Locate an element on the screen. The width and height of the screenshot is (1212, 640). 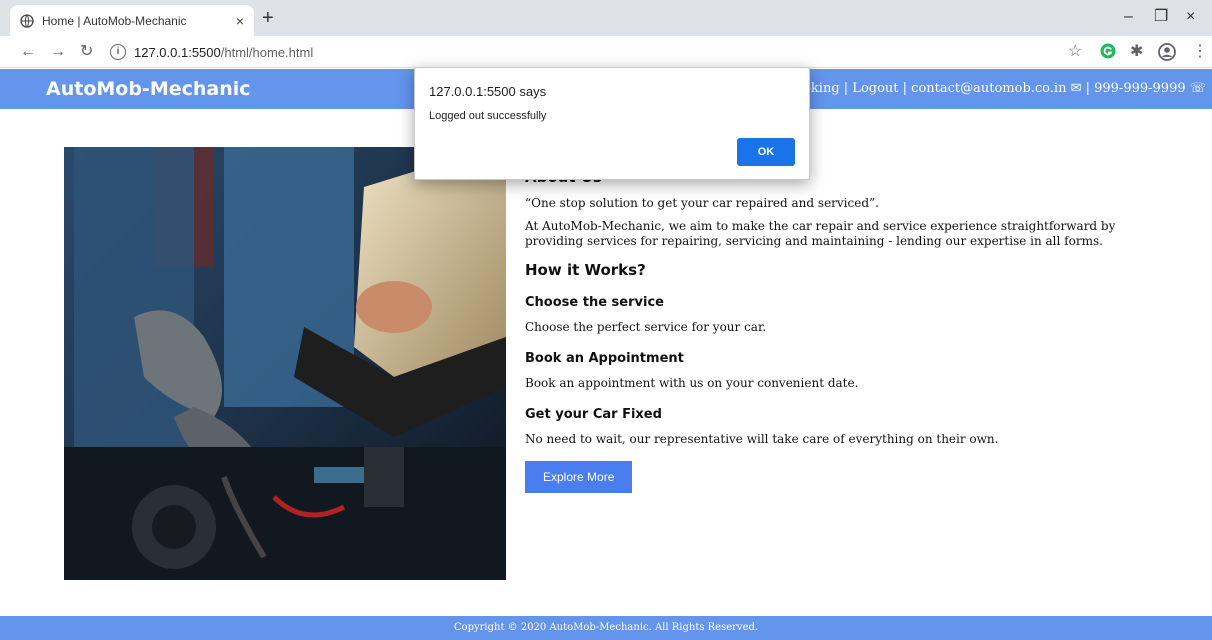
step-title: Choose the service is located at coordinates (594, 302).